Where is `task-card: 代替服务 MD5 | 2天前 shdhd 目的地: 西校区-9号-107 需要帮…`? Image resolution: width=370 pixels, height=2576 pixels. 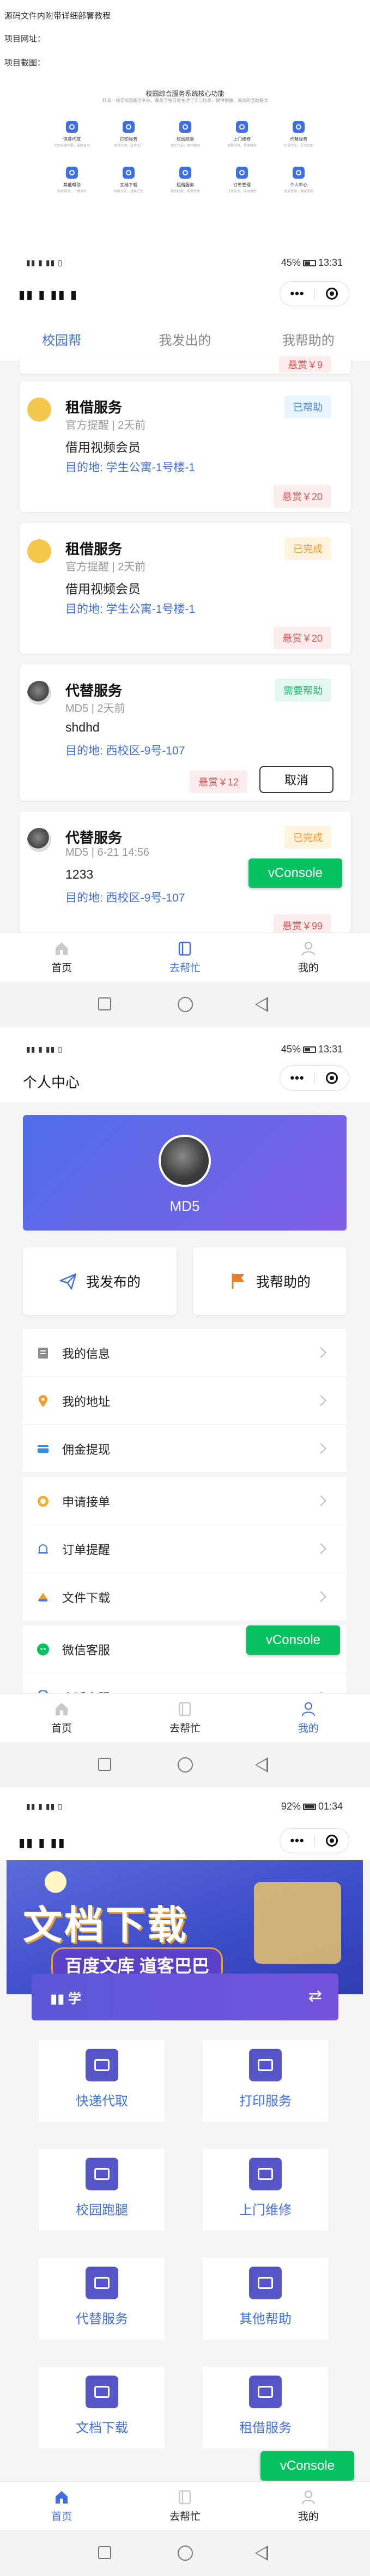
task-card: 代替服务 MD5 | 2天前 shdhd 目的地: 西校区-9号-107 需要帮… is located at coordinates (185, 733).